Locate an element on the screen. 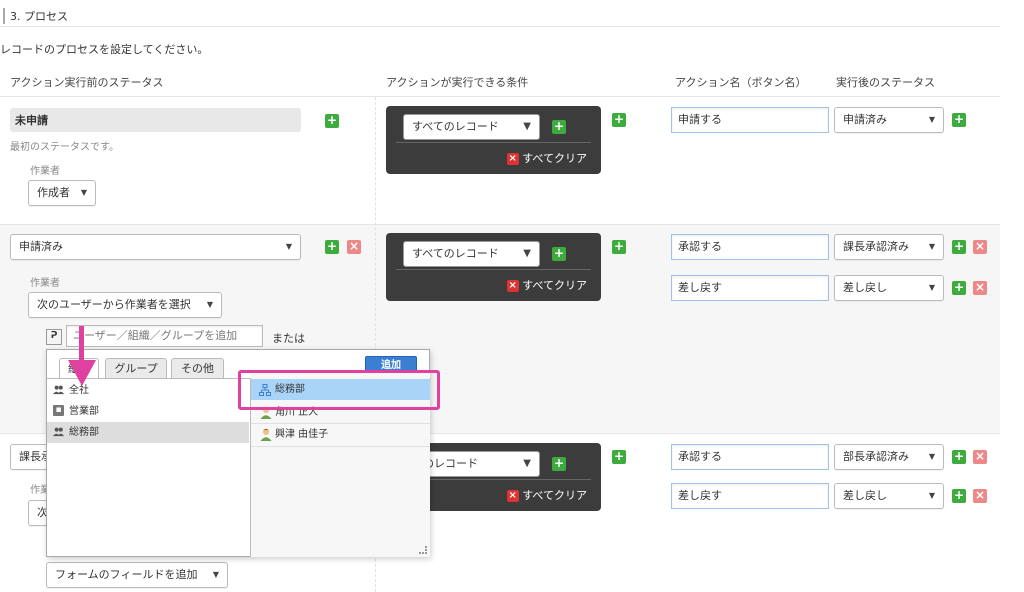 The image size is (1024, 592). assignee-value: 作成者 is located at coordinates (53, 192).